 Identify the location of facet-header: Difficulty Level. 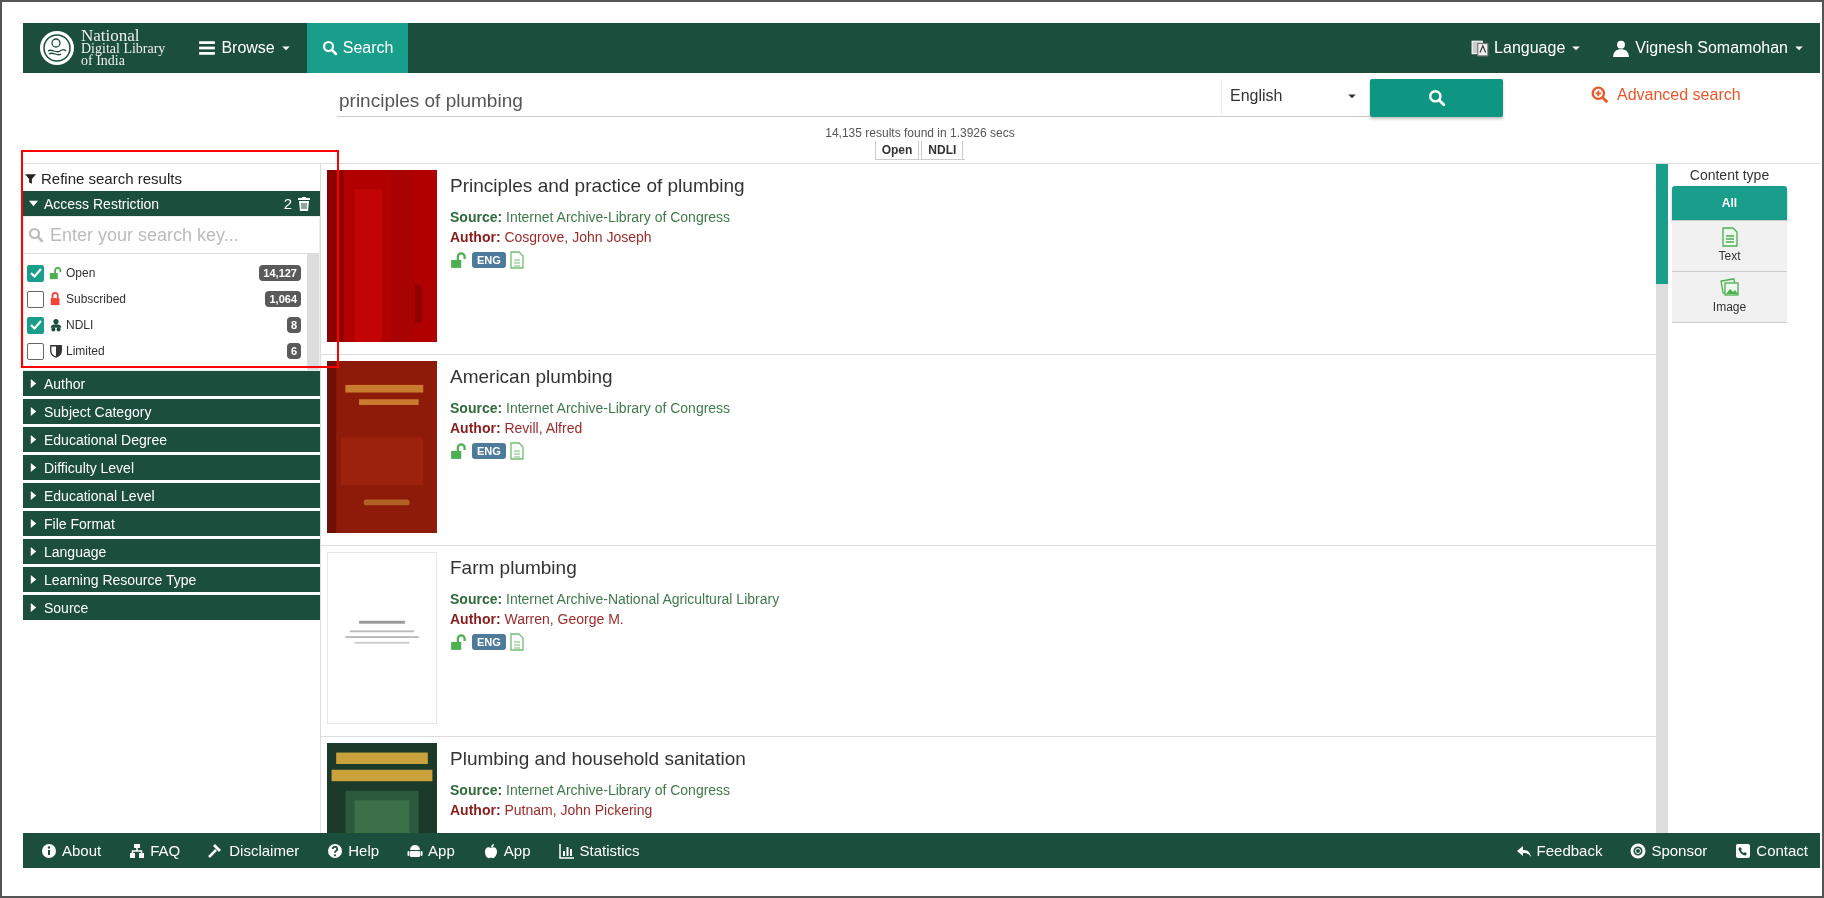
(171, 467).